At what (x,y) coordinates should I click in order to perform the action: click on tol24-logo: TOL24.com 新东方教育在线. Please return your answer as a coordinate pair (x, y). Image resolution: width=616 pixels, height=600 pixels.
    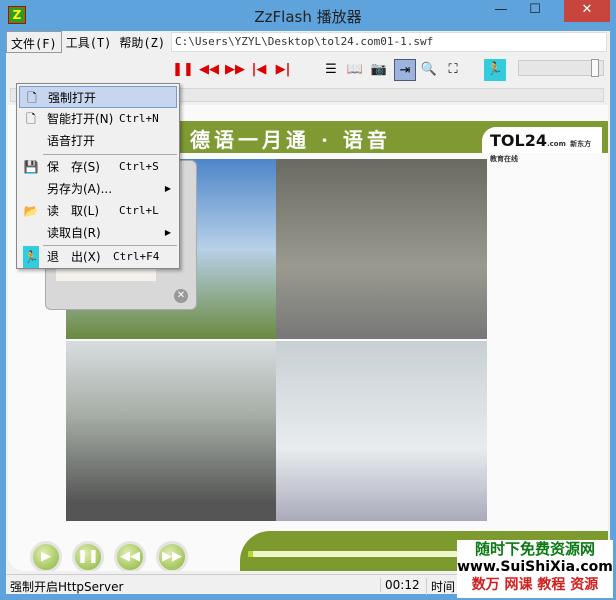
    Looking at the image, I should click on (542, 145).